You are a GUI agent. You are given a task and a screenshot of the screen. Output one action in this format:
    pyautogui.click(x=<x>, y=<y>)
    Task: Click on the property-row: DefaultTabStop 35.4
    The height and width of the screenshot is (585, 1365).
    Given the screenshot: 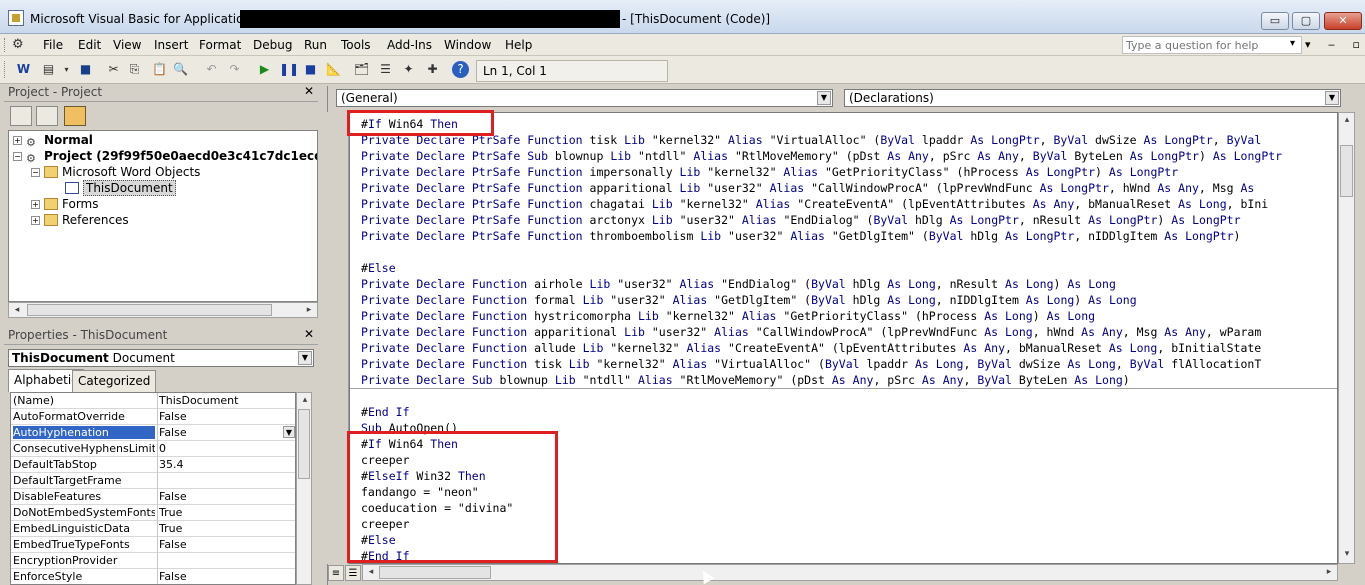 What is the action you would take?
    pyautogui.click(x=153, y=465)
    